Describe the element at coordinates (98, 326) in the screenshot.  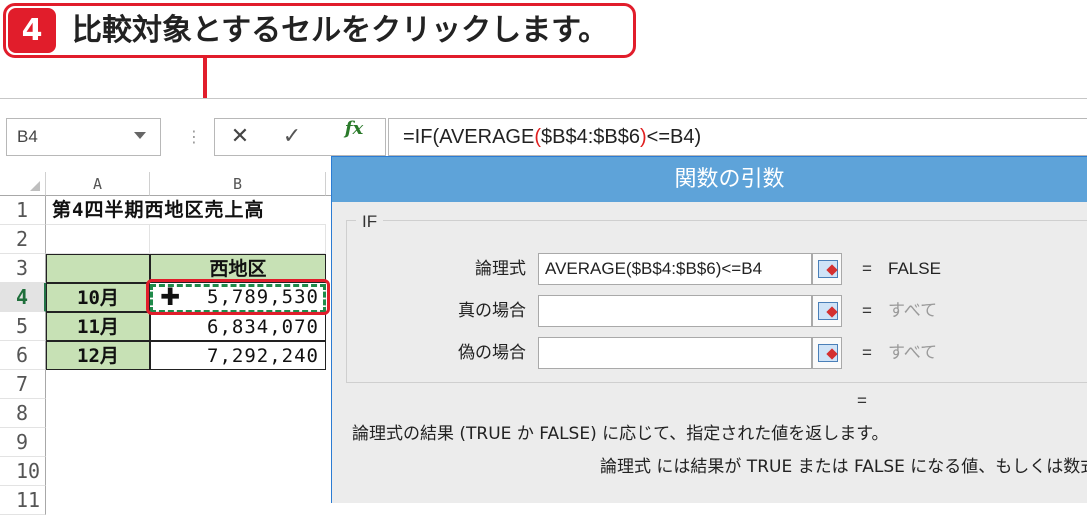
I see `cell-a5: 11月` at that location.